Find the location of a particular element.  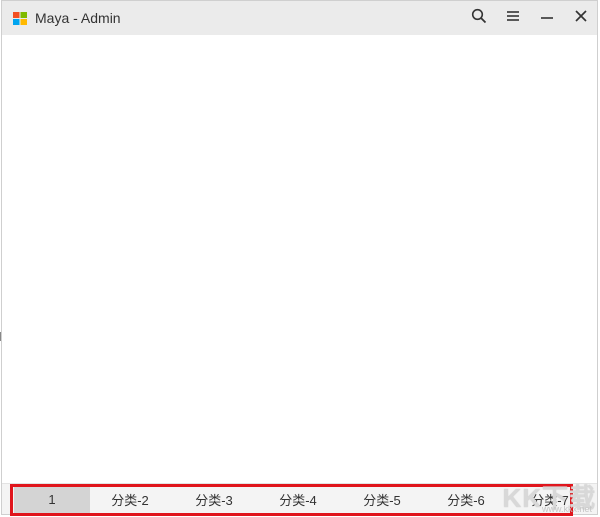

tab-category-4: 分类-4 is located at coordinates (298, 499).